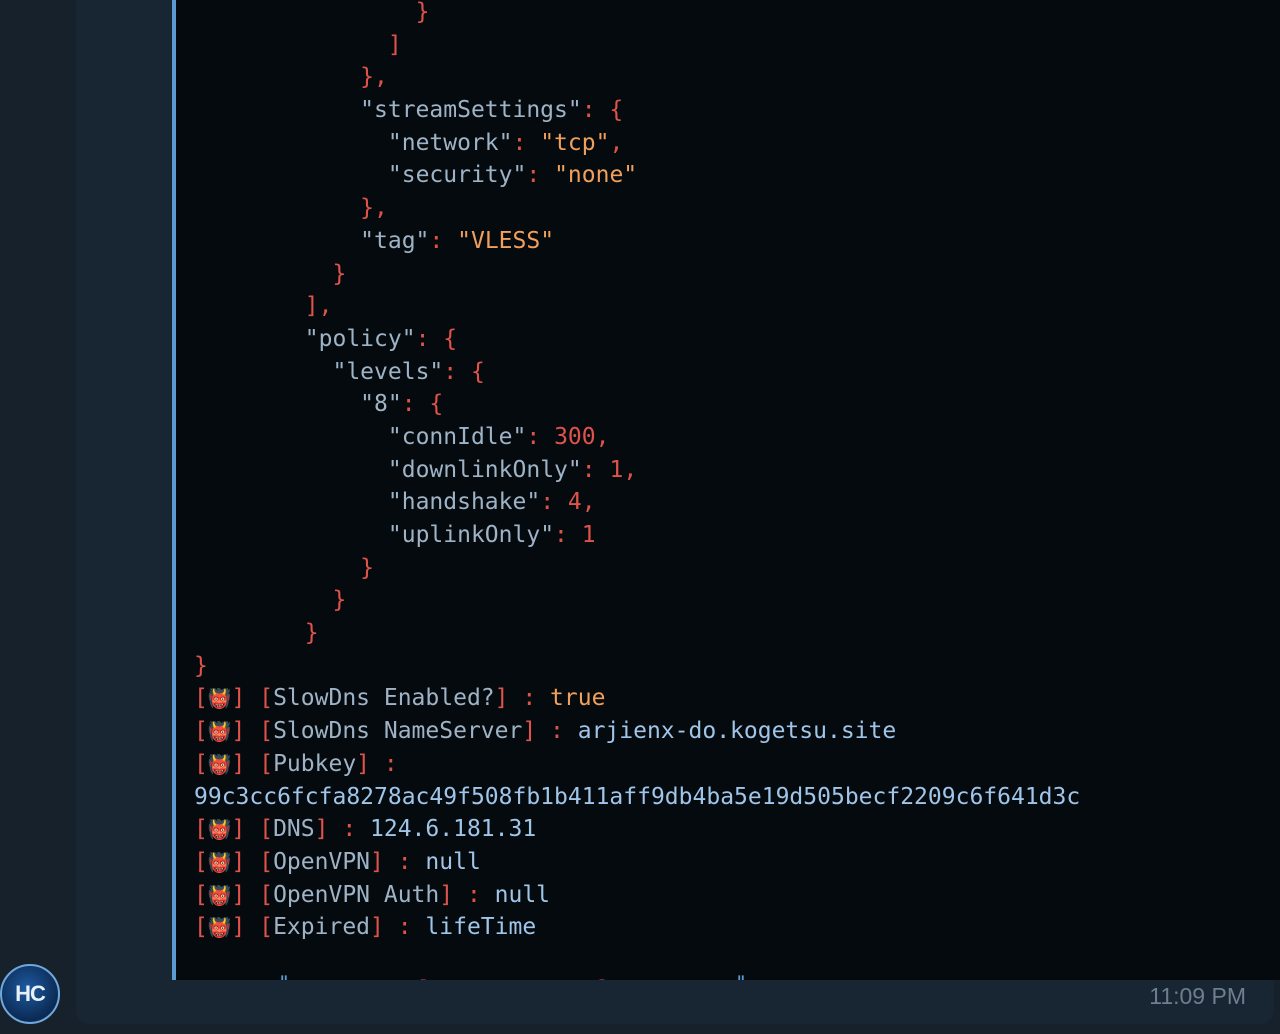 The height and width of the screenshot is (1034, 1280). What do you see at coordinates (637, 110) in the screenshot?
I see `code-line: "streamSettings": {` at bounding box center [637, 110].